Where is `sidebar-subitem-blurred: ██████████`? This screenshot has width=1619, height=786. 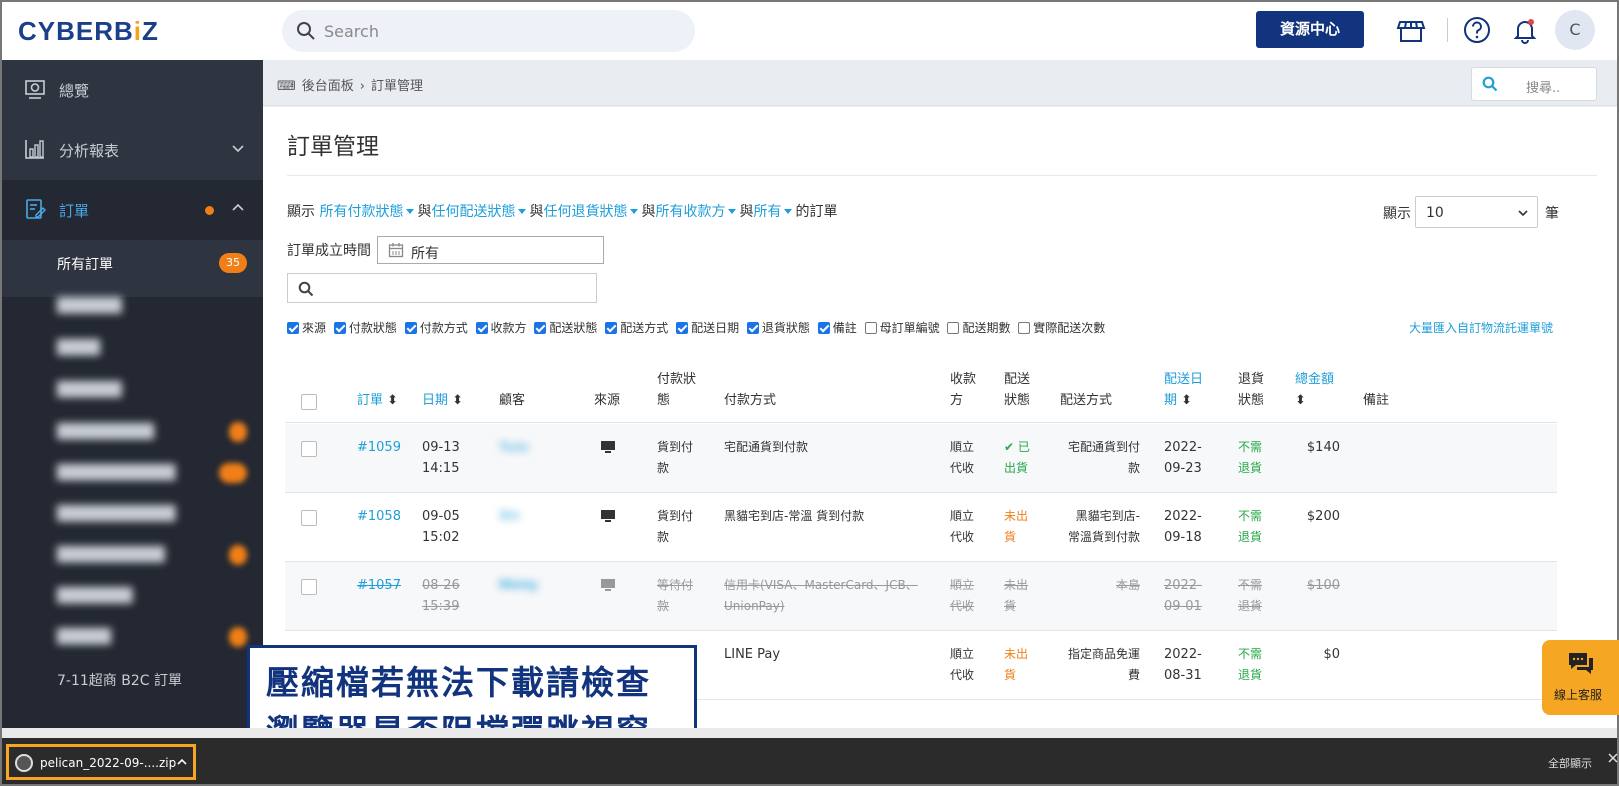
sidebar-subitem-blurred: ██████████ is located at coordinates (111, 555).